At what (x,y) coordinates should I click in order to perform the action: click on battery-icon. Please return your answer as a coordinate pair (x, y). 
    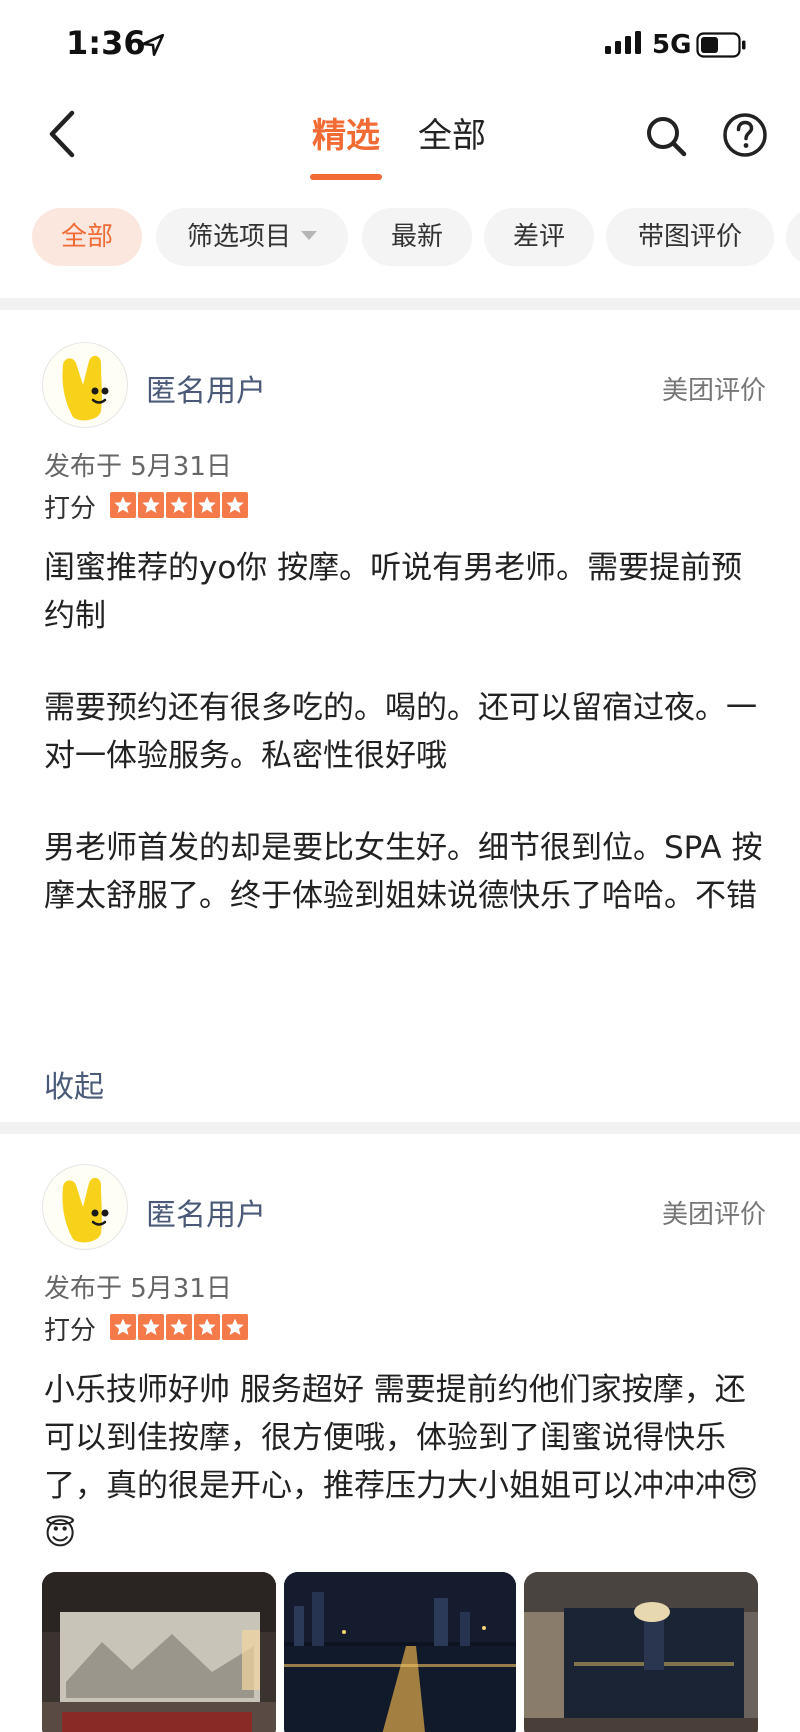
    Looking at the image, I should click on (721, 45).